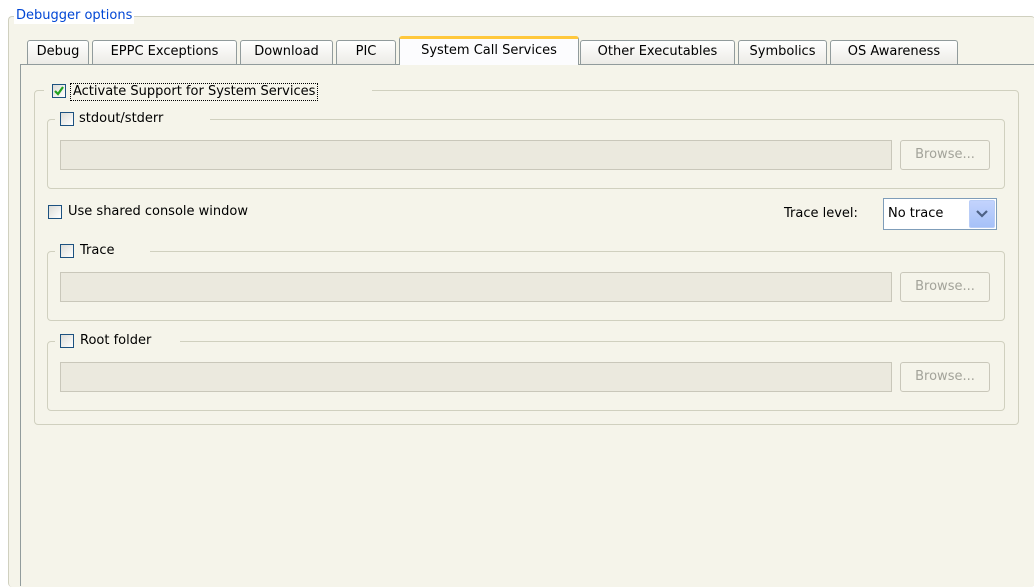 This screenshot has height=587, width=1034. I want to click on trace-label: Trace, so click(99, 251).